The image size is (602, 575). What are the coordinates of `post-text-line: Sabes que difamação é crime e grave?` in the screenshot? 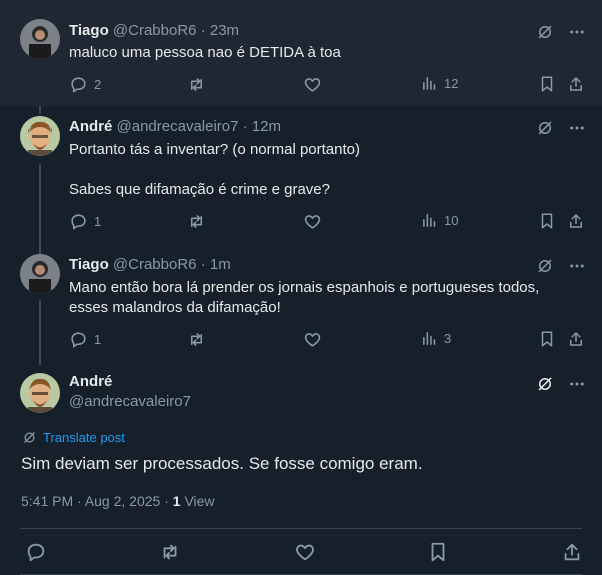 It's located at (199, 189).